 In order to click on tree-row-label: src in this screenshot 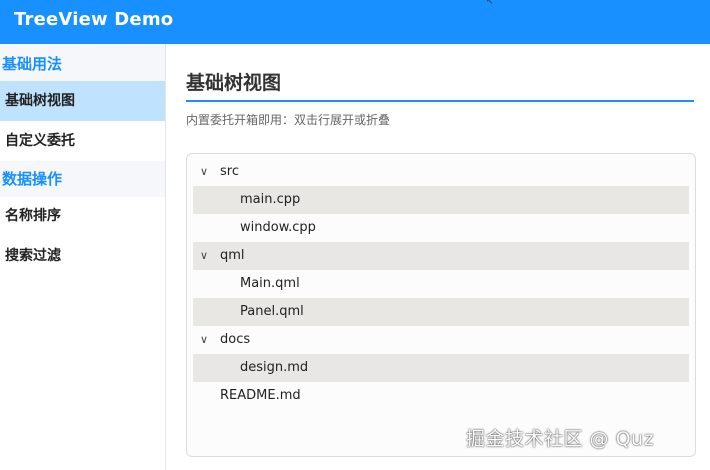, I will do `click(229, 171)`.